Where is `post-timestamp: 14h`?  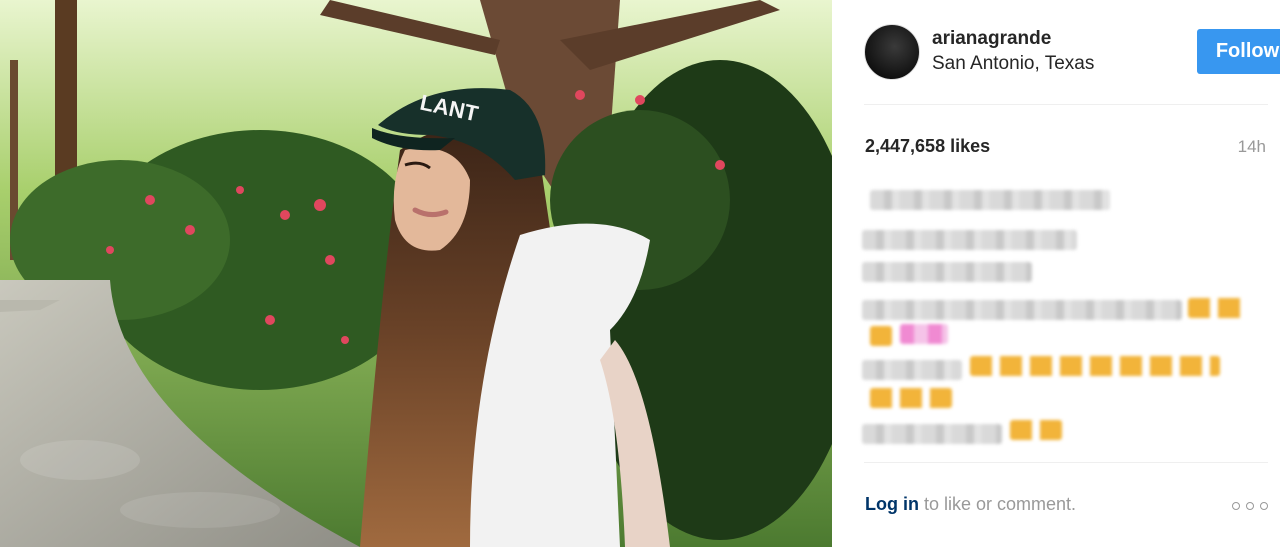 post-timestamp: 14h is located at coordinates (1252, 147).